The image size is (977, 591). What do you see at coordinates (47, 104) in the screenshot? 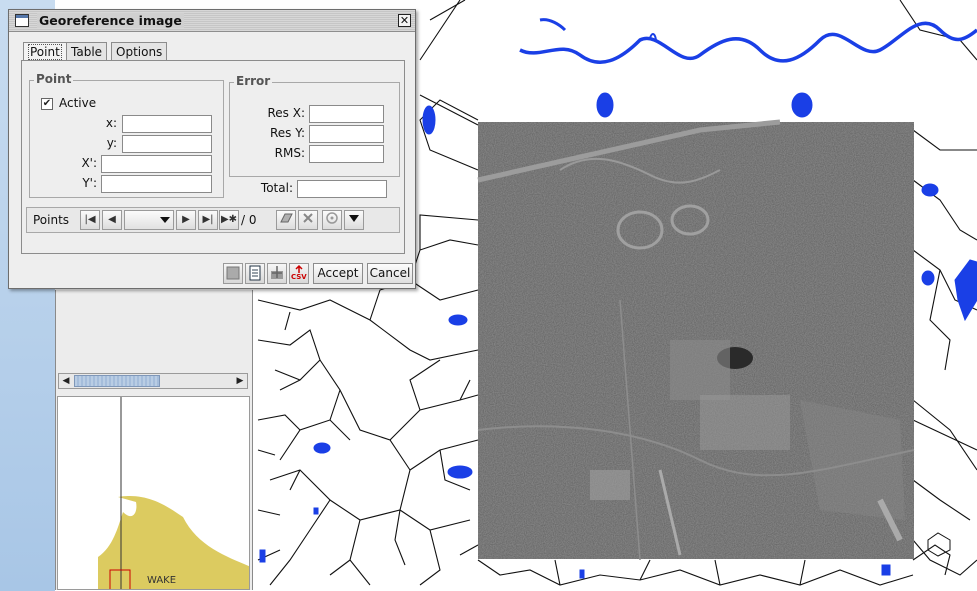
I see `checkbox-checked-icon: ✔` at bounding box center [47, 104].